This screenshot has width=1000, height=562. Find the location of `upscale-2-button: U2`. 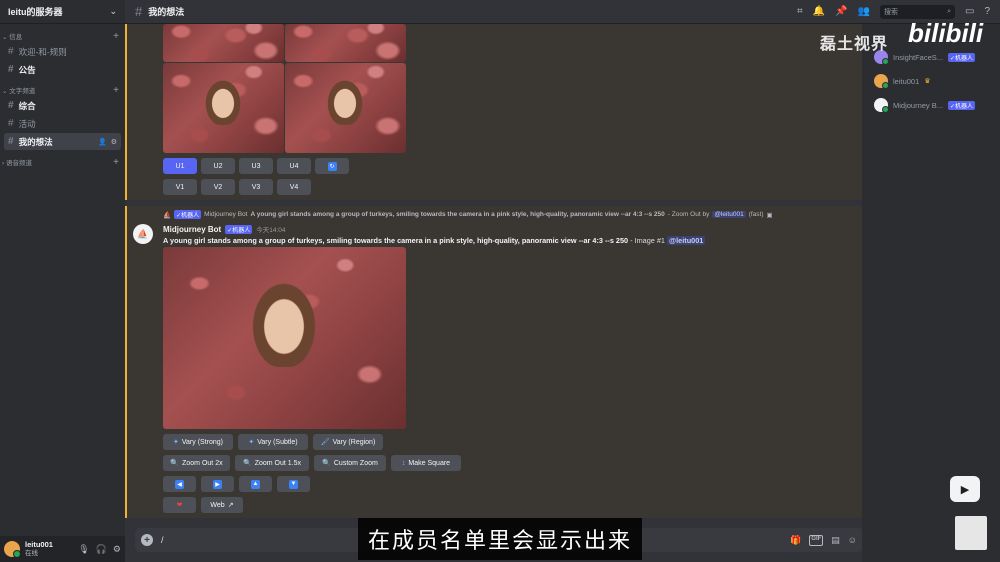

upscale-2-button: U2 is located at coordinates (218, 166).